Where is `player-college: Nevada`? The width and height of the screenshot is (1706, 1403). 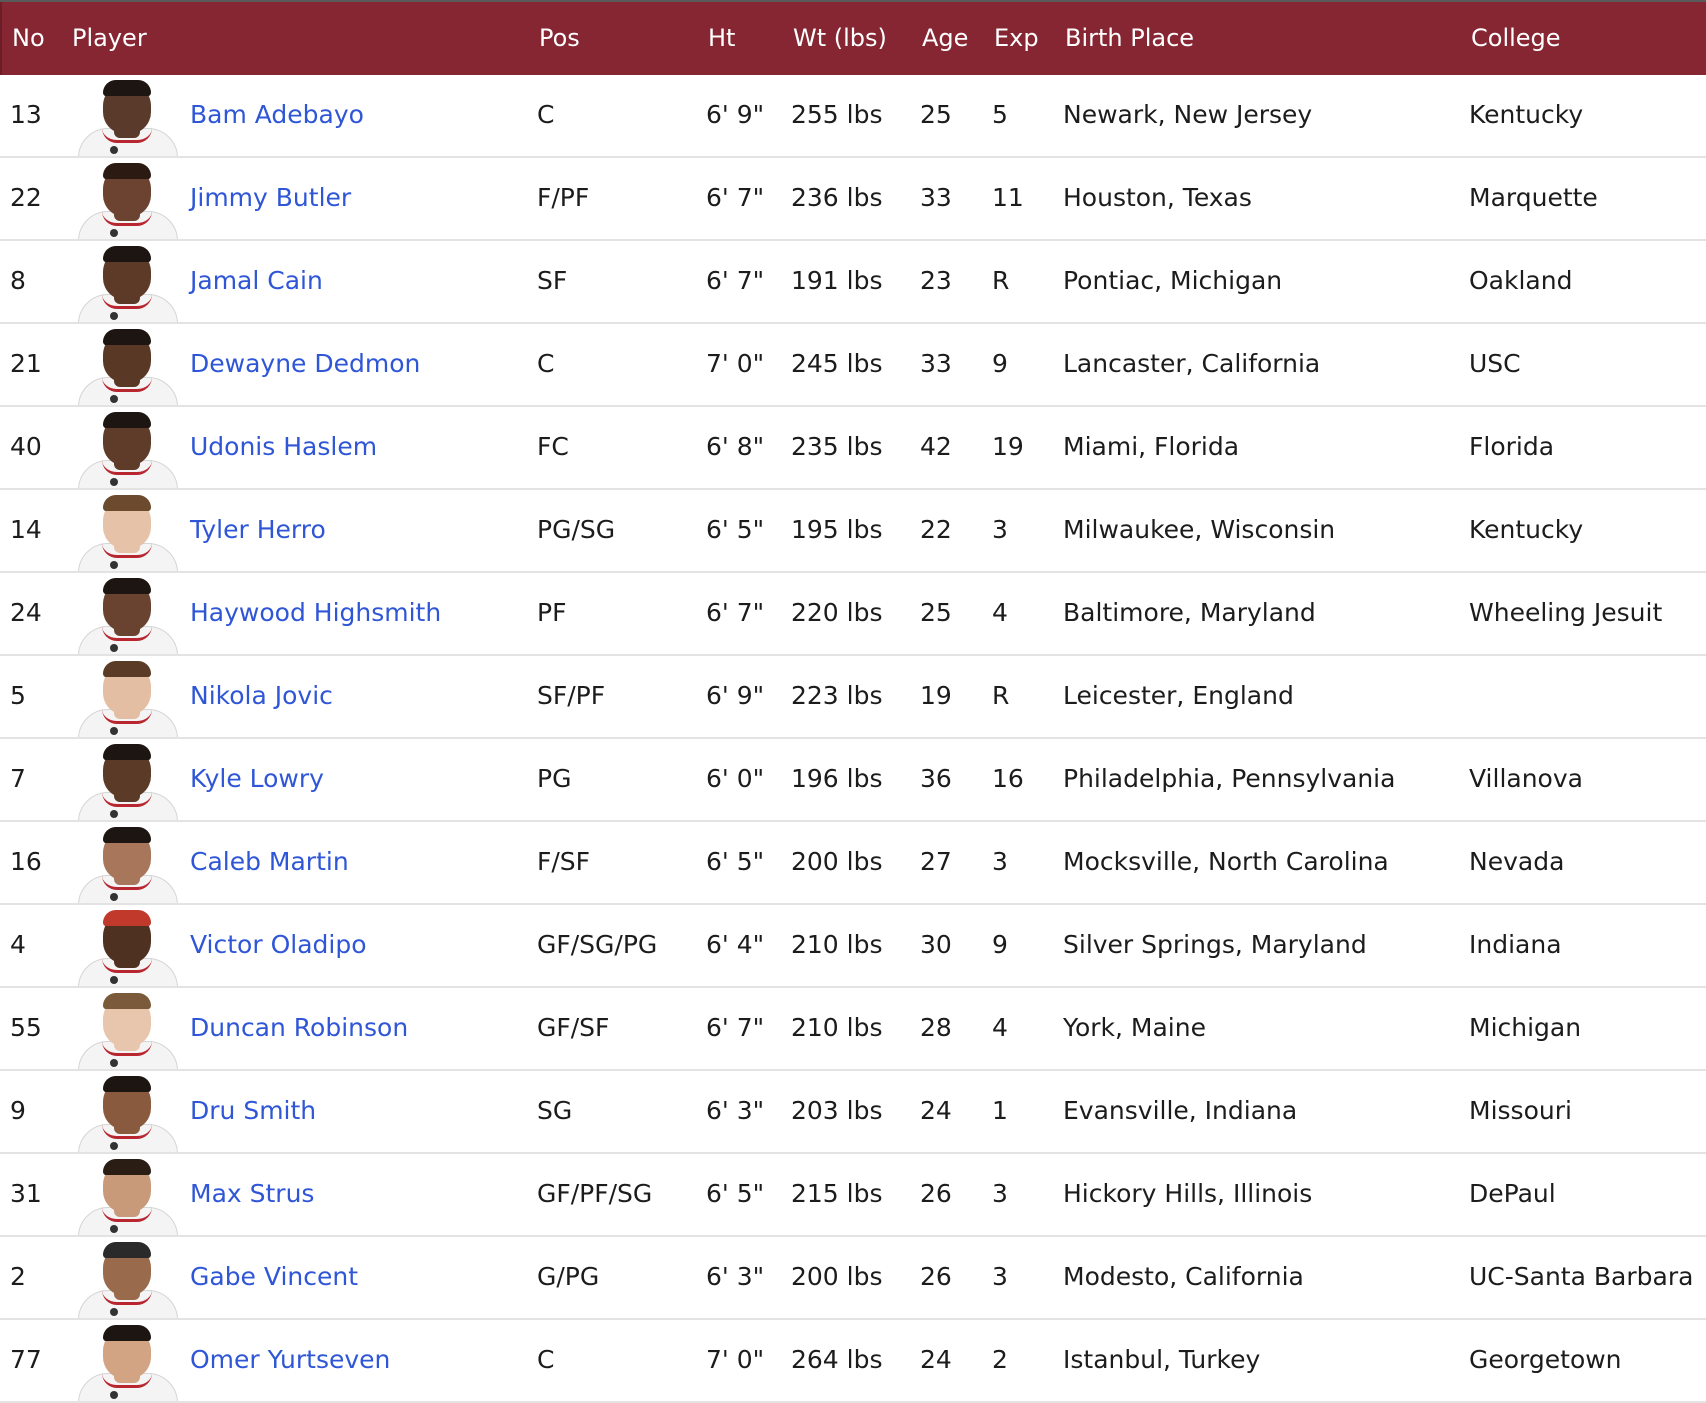
player-college: Nevada is located at coordinates (1517, 861).